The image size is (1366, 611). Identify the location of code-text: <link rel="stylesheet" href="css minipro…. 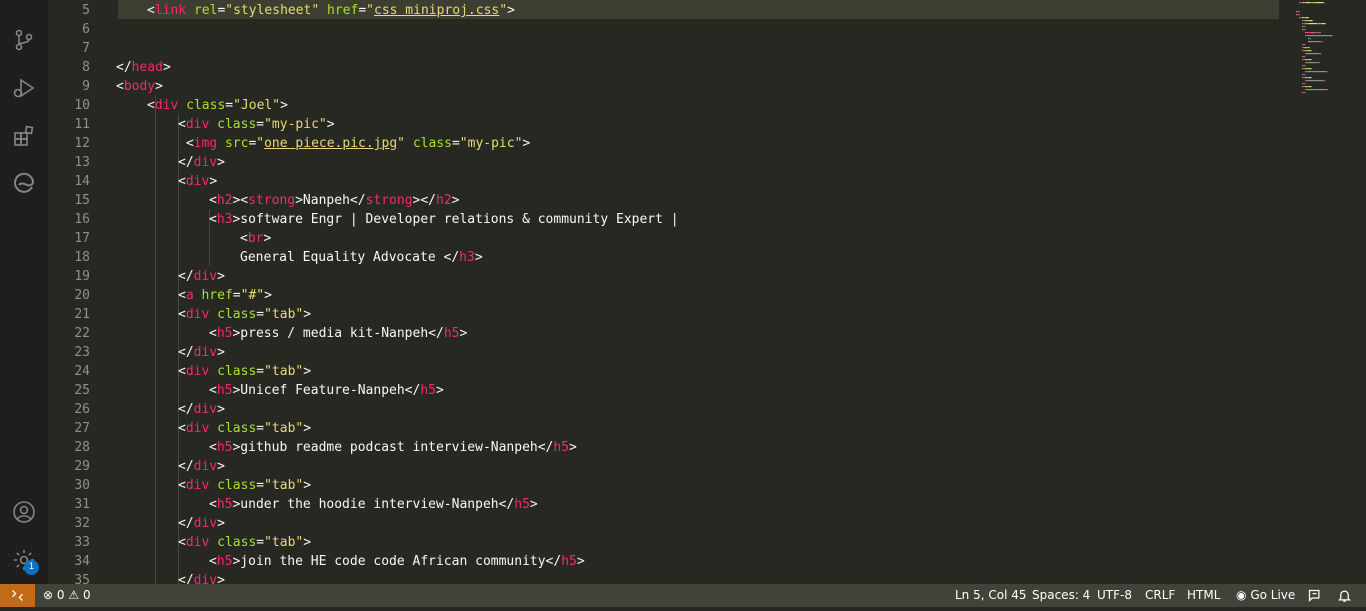
(331, 10).